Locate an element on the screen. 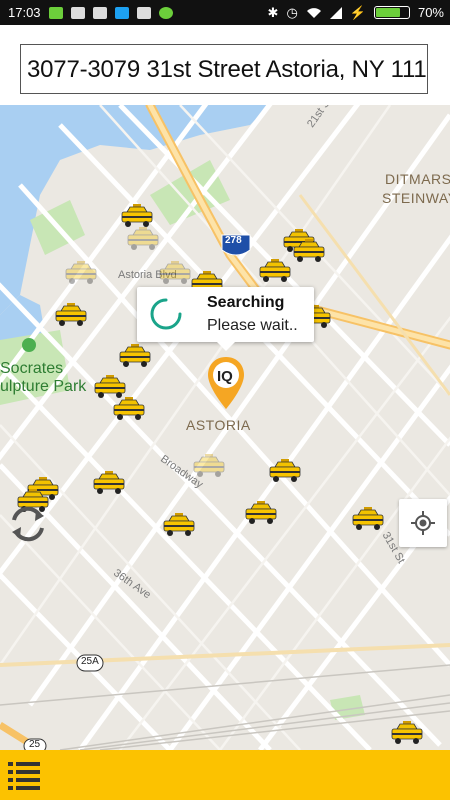  svg-text: IQ is located at coordinates (225, 376).